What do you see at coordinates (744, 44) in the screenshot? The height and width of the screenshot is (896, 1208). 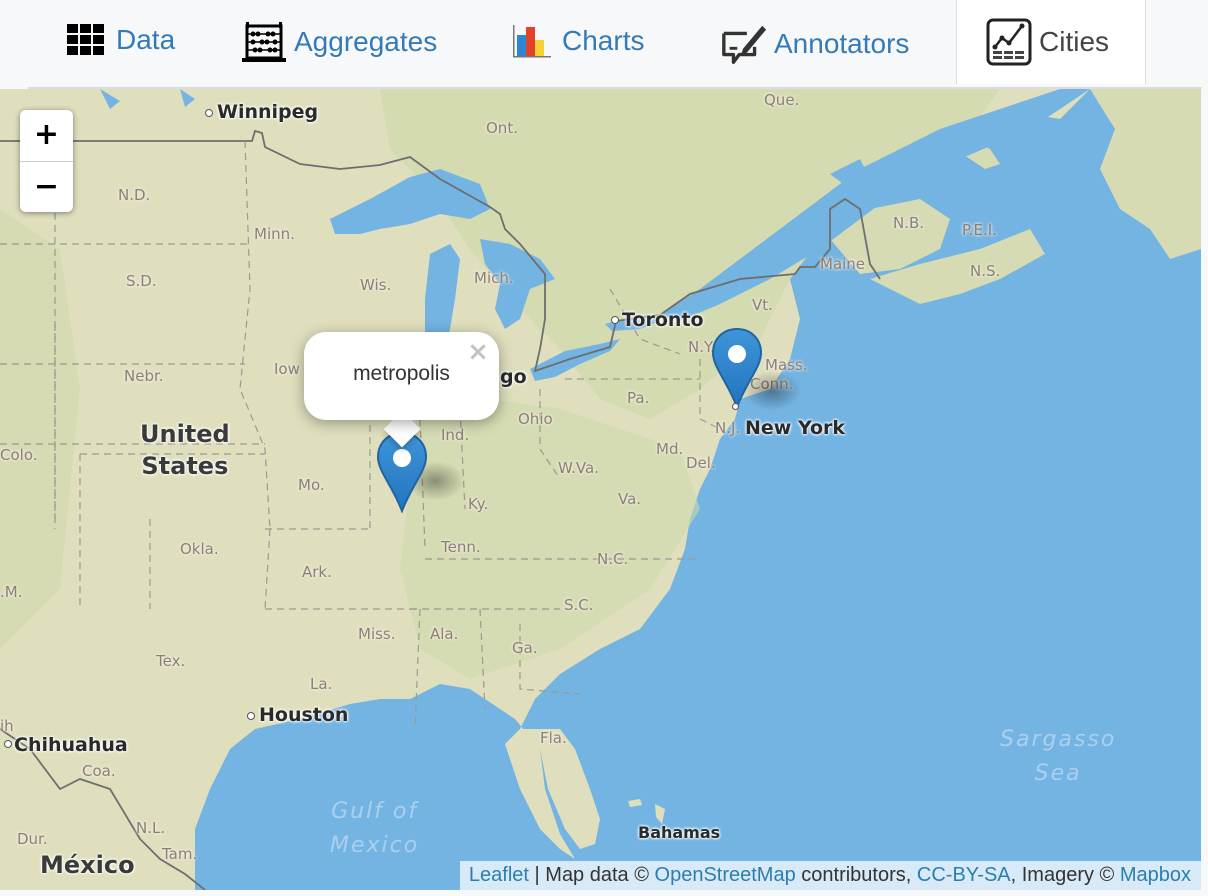 I see `annotate-icon` at bounding box center [744, 44].